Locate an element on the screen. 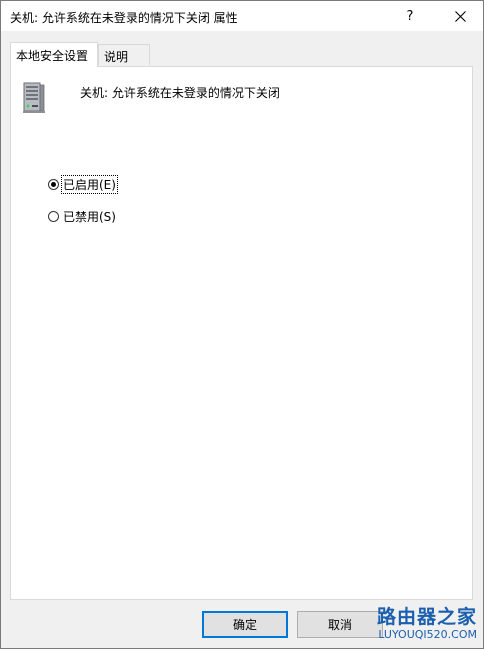 The image size is (484, 649). server-icon is located at coordinates (34, 97).